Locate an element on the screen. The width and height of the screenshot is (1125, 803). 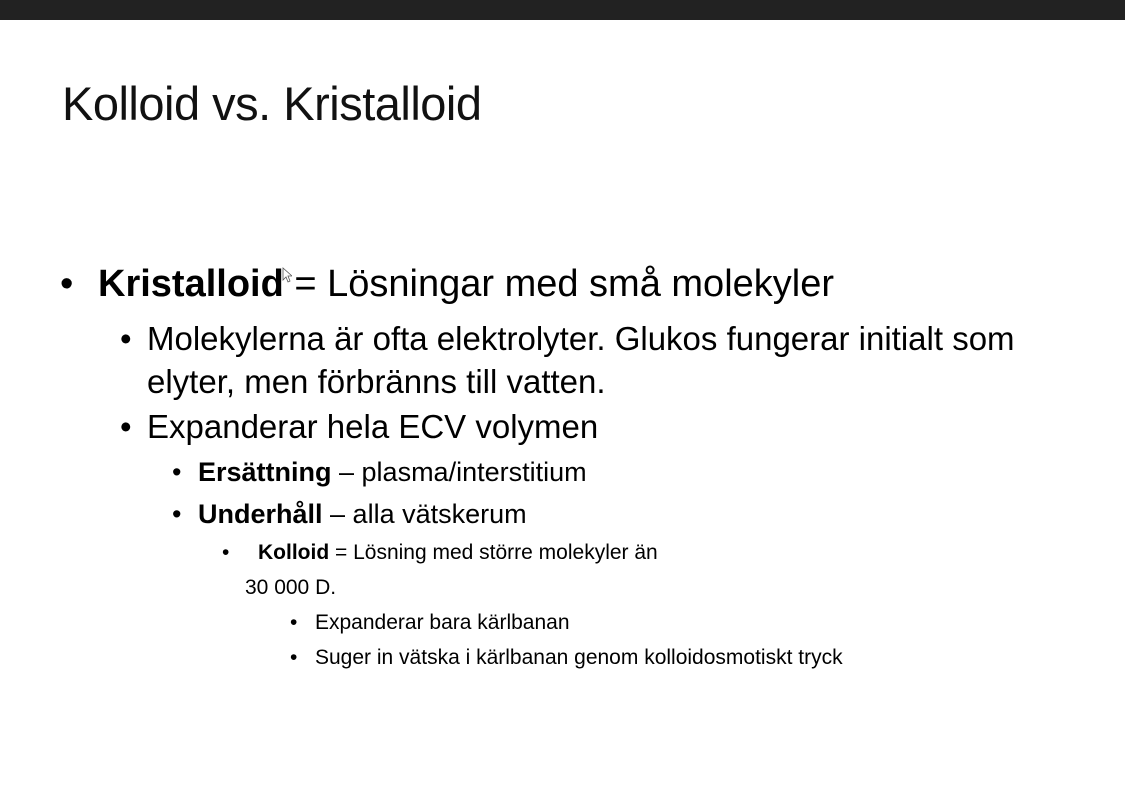
term-underhall: Underhåll is located at coordinates (260, 514).